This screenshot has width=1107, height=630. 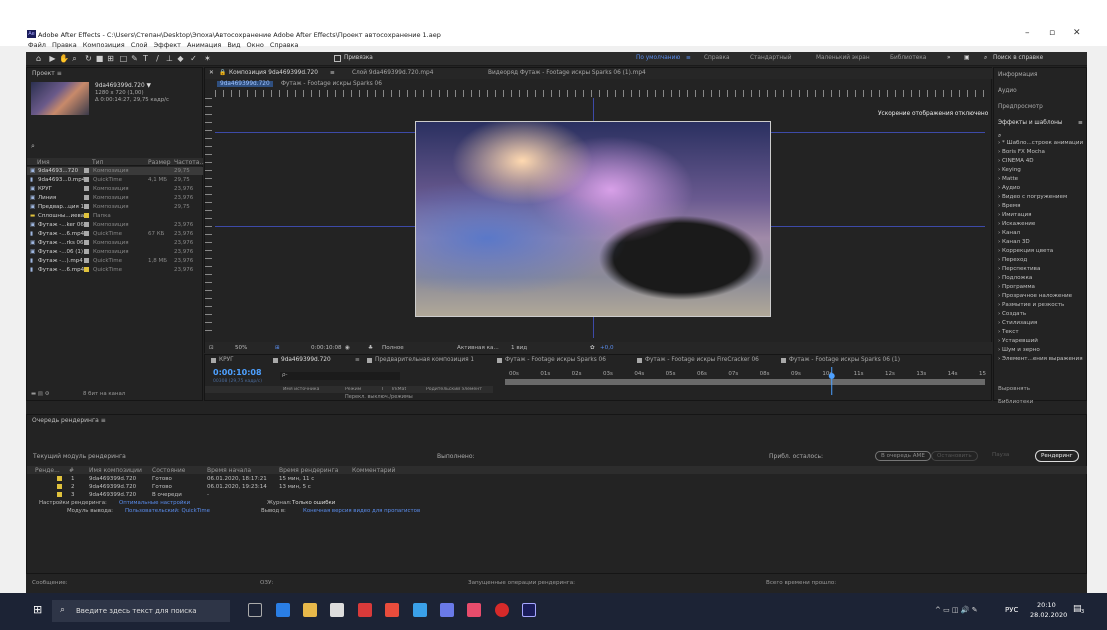 I want to click on timeline-tab: Предварительная композиция 1, so click(x=424, y=360).